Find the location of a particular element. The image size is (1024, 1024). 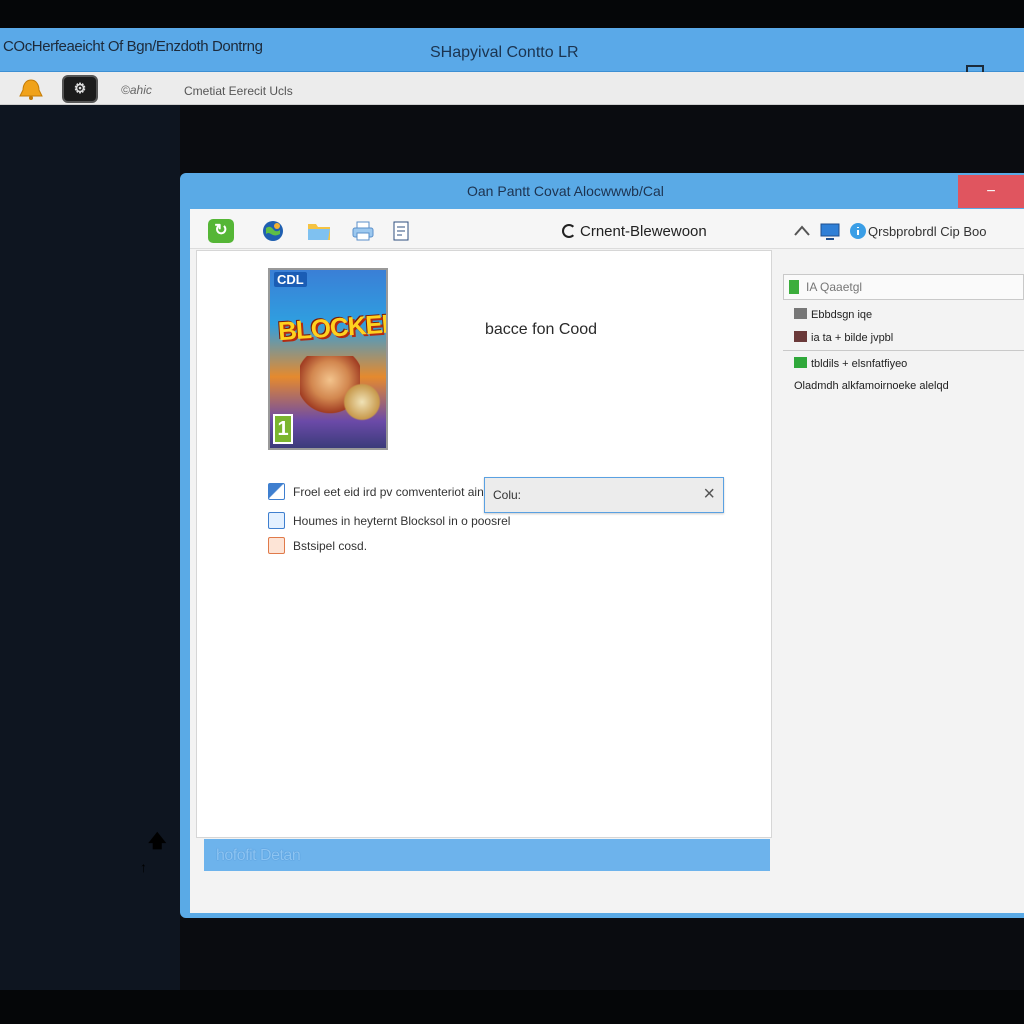

list-item: Froel eet eid ird pv comventeriot aine is located at coordinates (379, 491).